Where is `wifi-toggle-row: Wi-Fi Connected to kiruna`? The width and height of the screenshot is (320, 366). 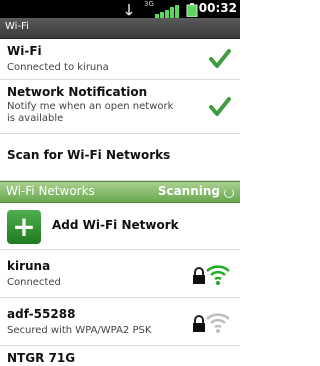
wifi-toggle-row: Wi-Fi Connected to kiruna is located at coordinates (120, 59).